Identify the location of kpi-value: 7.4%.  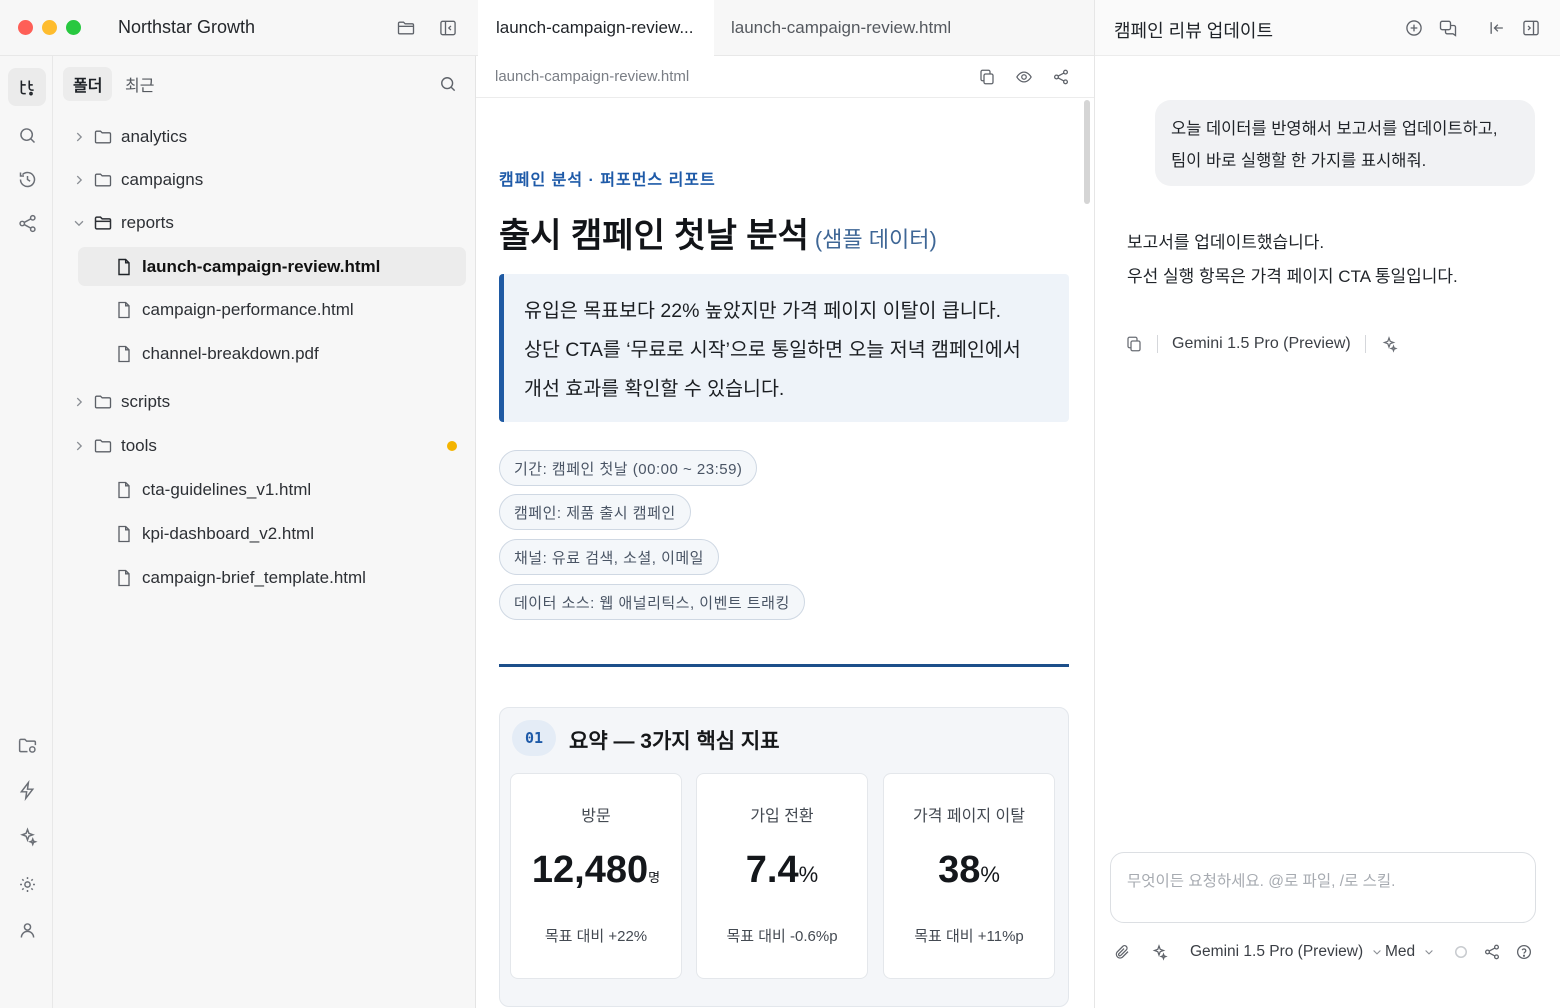
(782, 870).